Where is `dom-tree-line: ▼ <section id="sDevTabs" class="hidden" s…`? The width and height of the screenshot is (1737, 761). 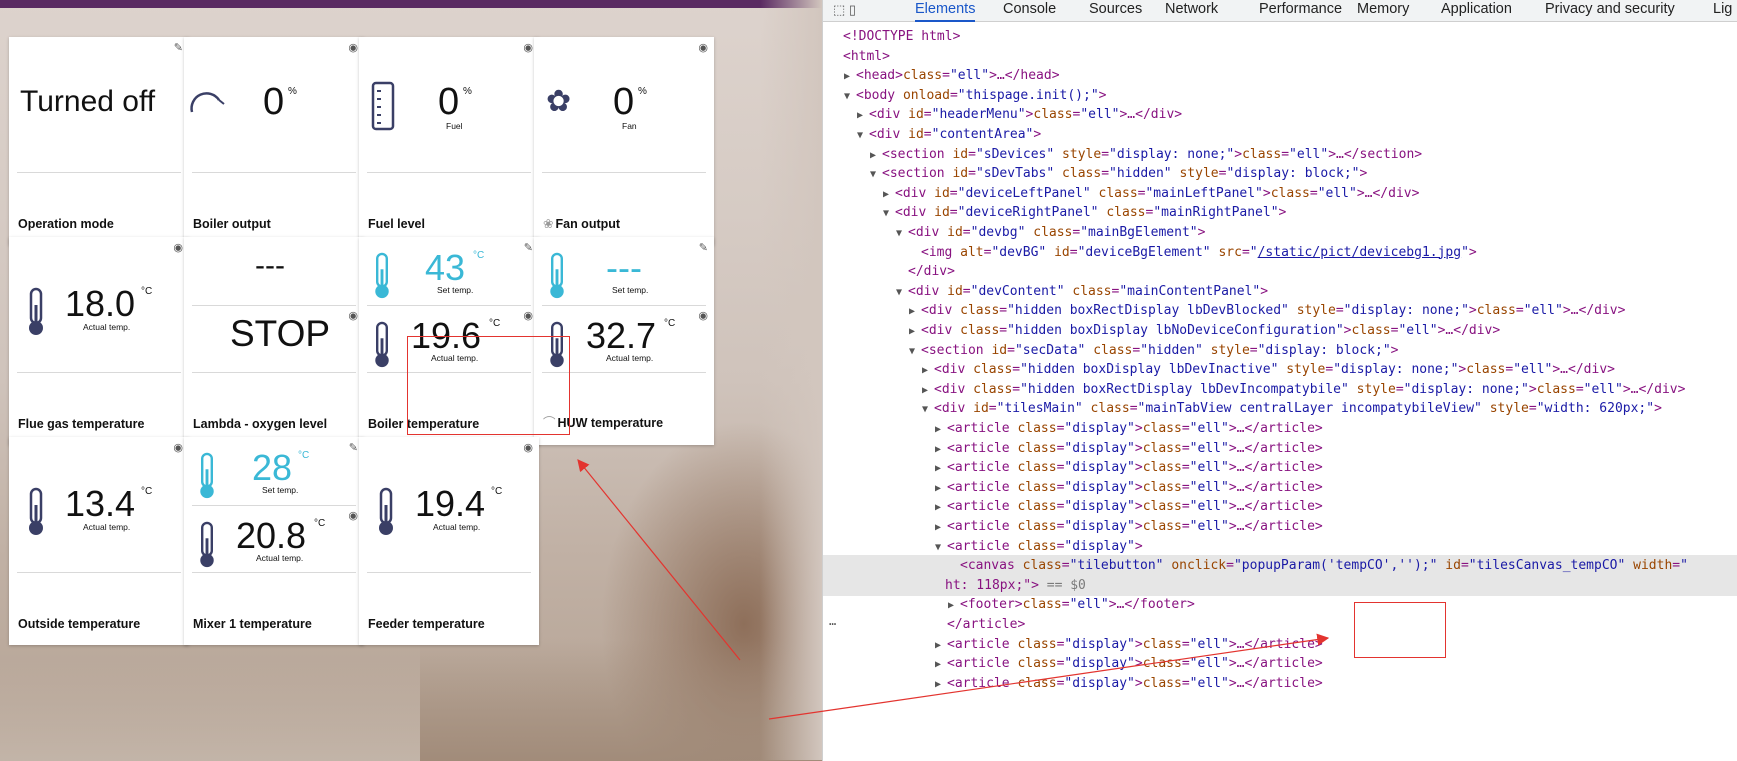
dom-tree-line: ▼ <section id="sDevTabs" class="hidden" s… is located at coordinates (1280, 173).